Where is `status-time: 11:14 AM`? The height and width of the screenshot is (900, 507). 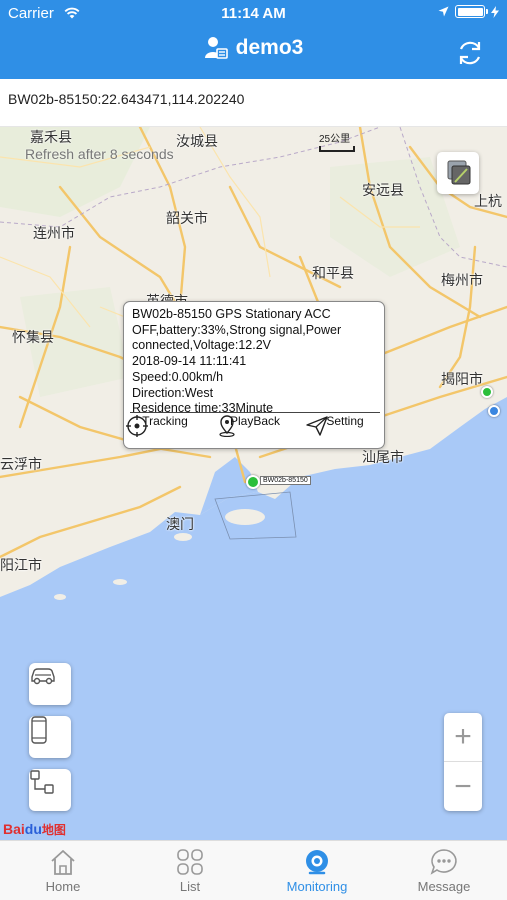
status-time: 11:14 AM is located at coordinates (253, 13).